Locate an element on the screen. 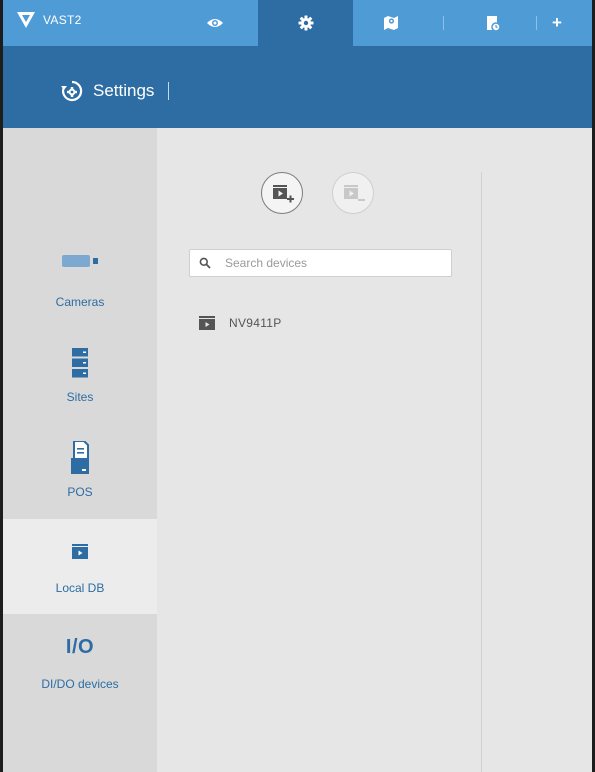  tab-event-log is located at coordinates (493, 23).